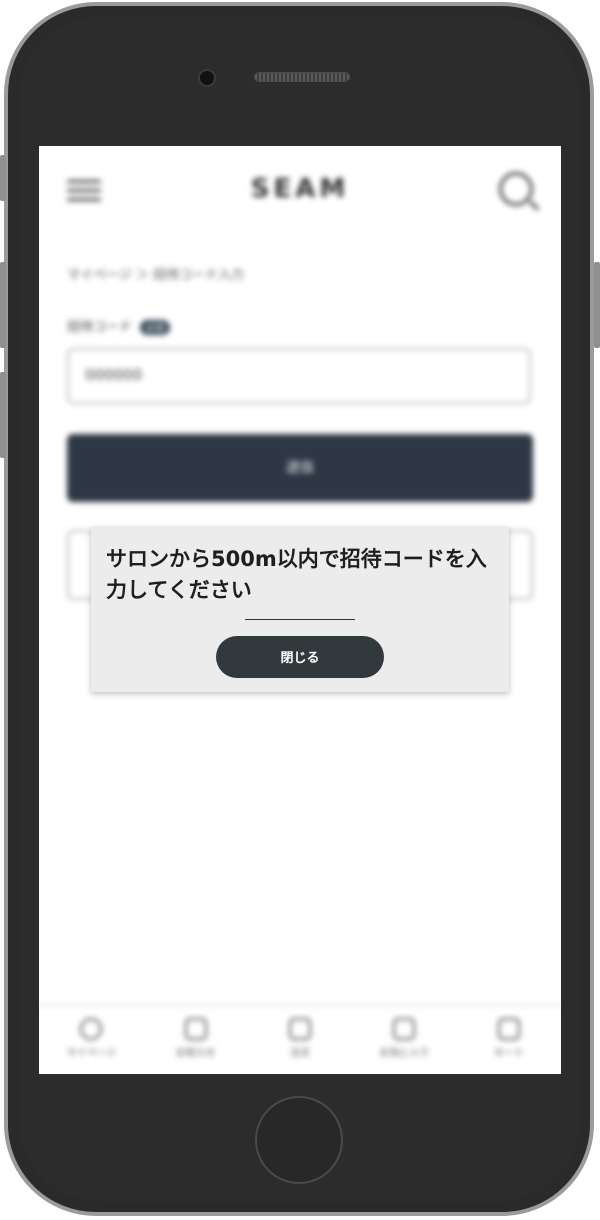  I want to click on nav-label: お気に入り, so click(404, 1053).